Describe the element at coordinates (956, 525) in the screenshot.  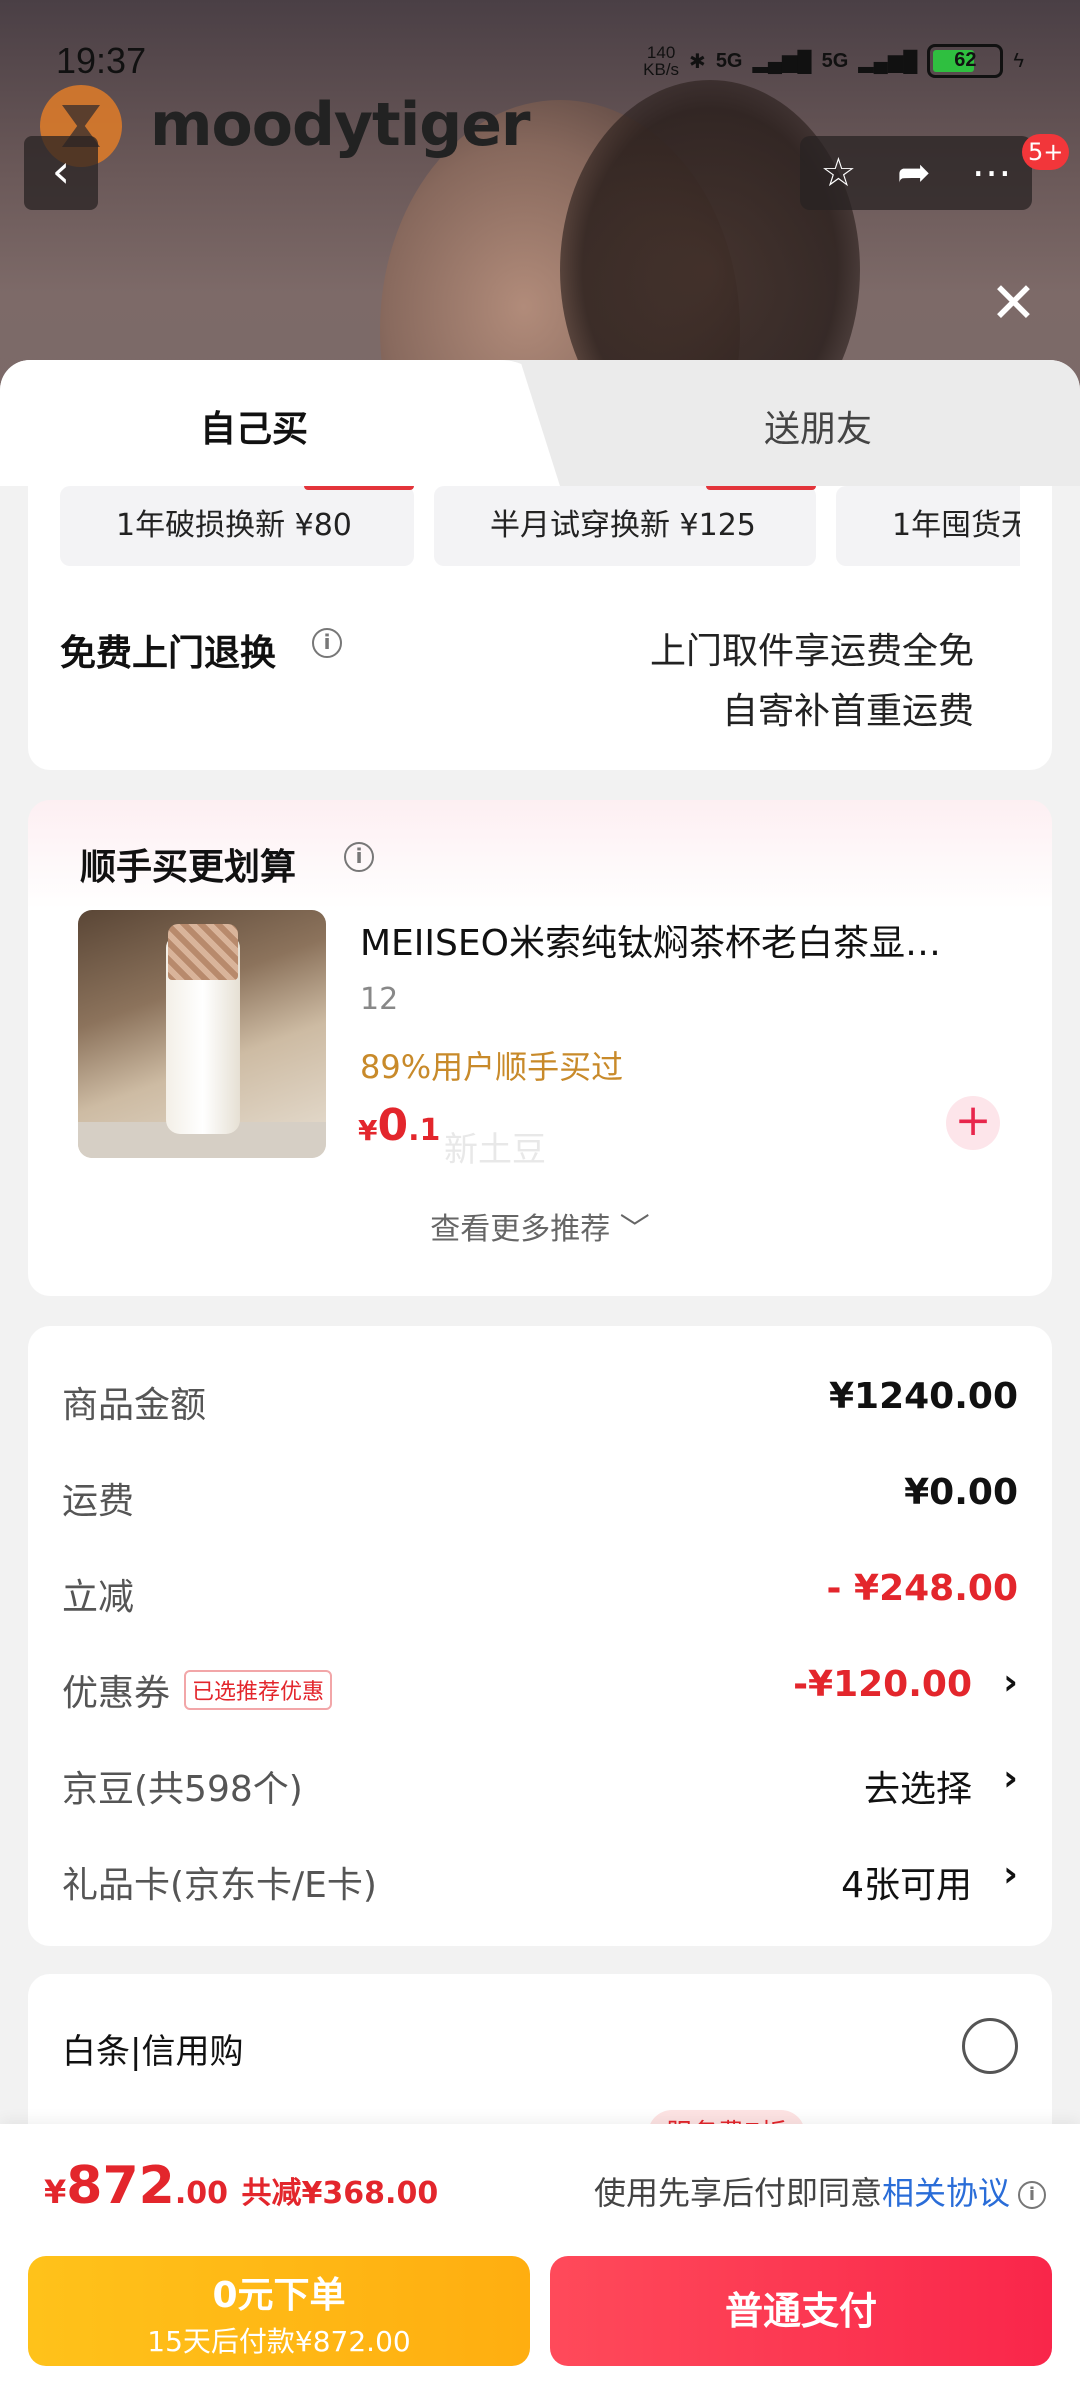
I see `service-chip-label: 1年囤货无` at that location.